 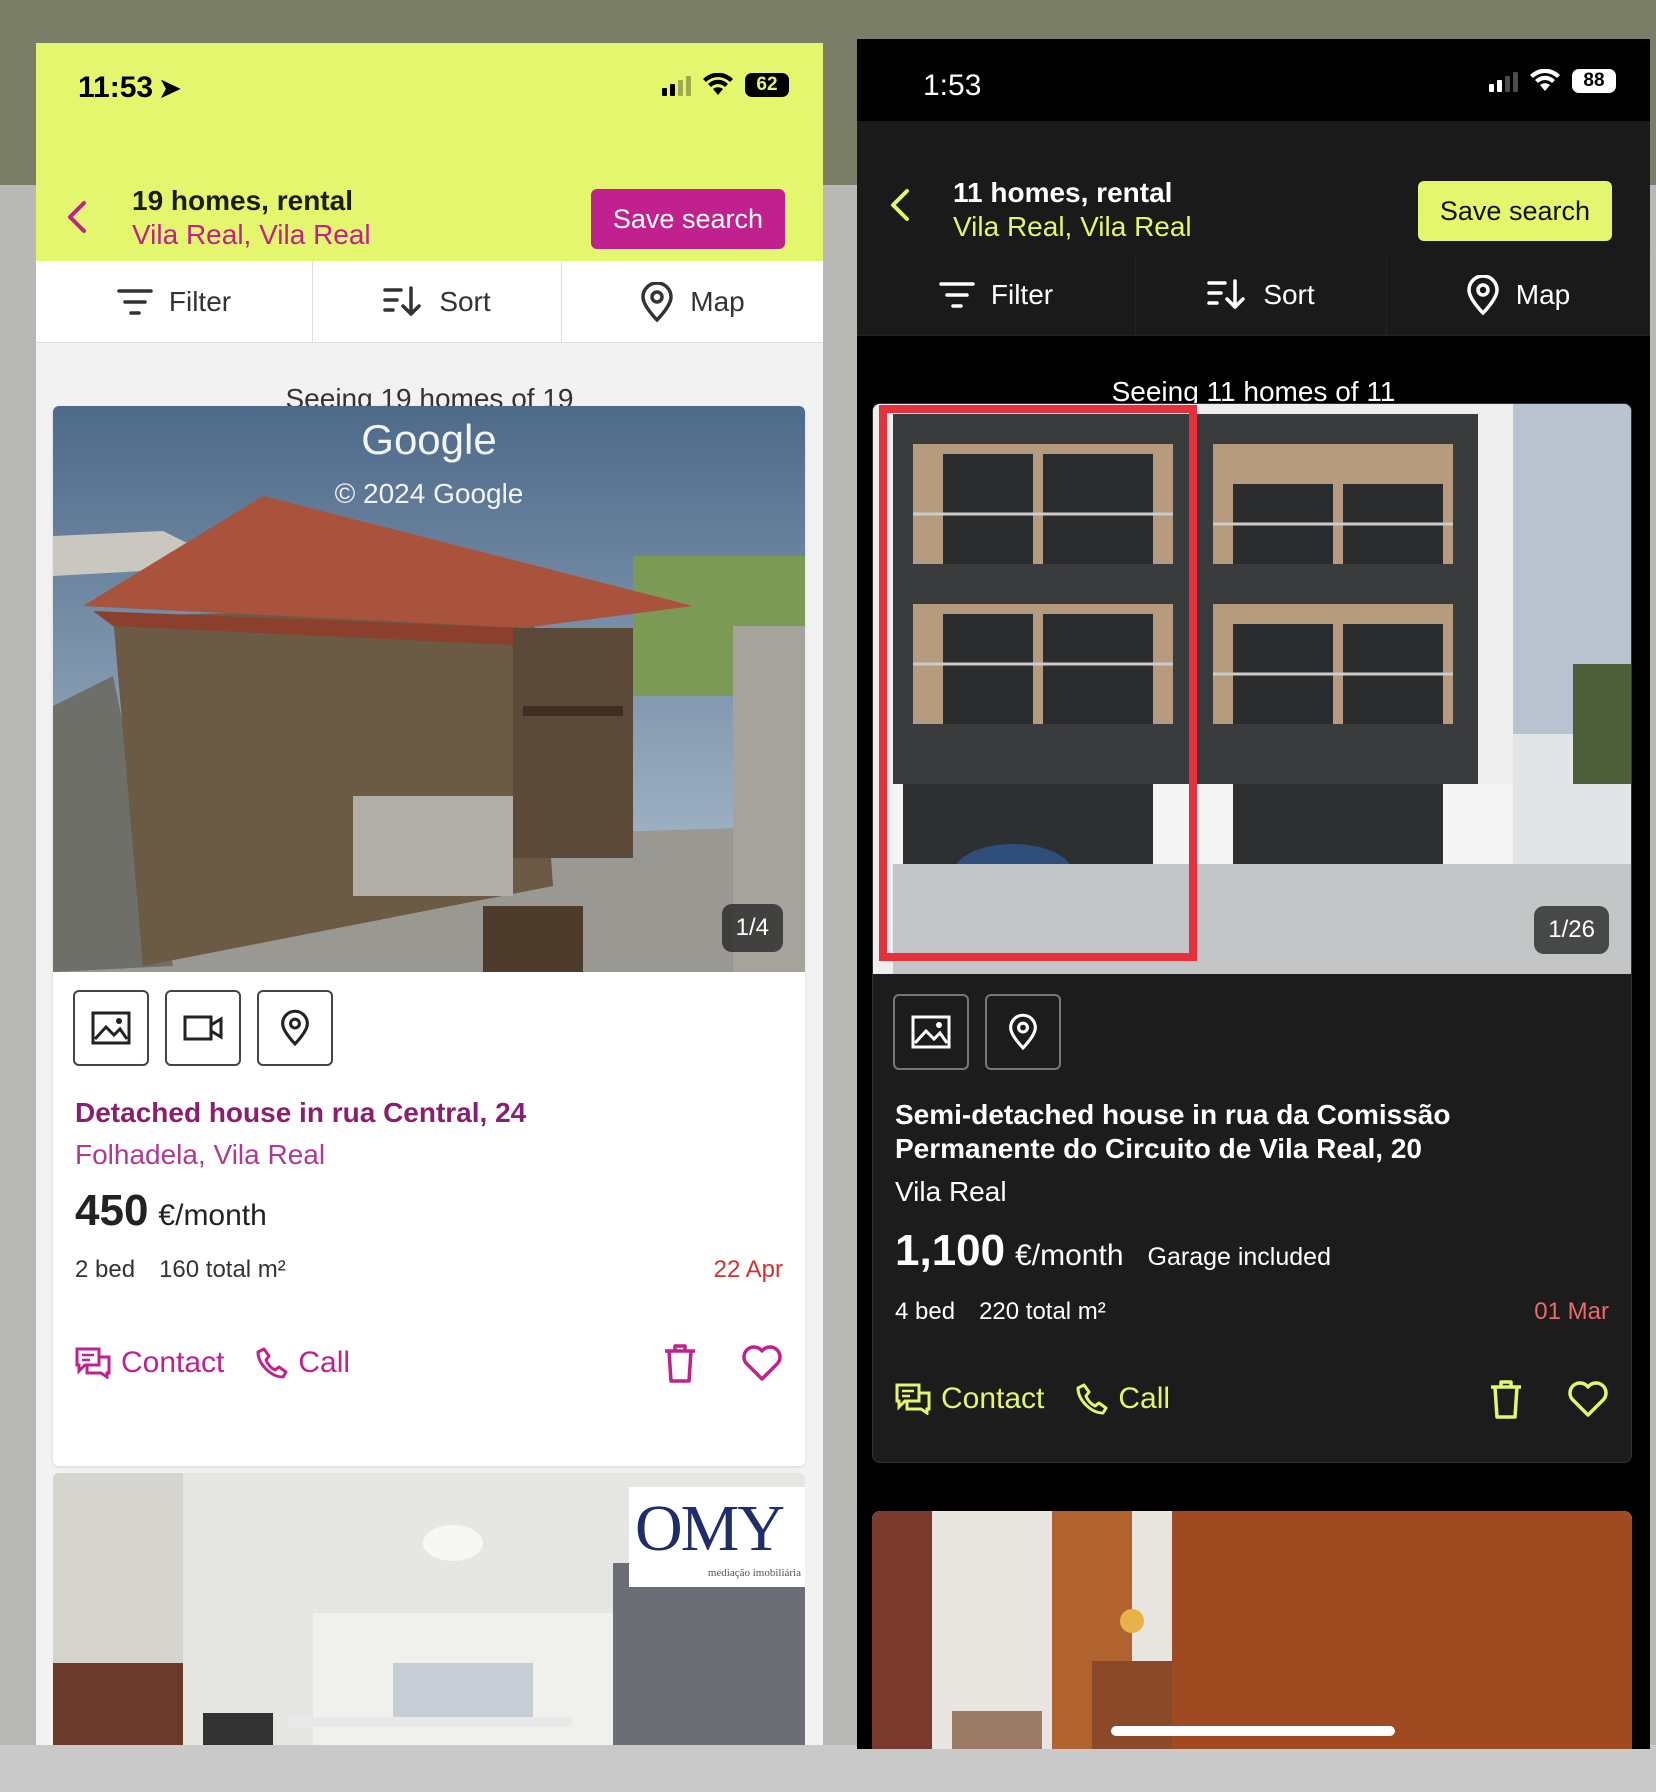 What do you see at coordinates (429, 1609) in the screenshot?
I see `listing-card-next: OMY mediação imobiliária` at bounding box center [429, 1609].